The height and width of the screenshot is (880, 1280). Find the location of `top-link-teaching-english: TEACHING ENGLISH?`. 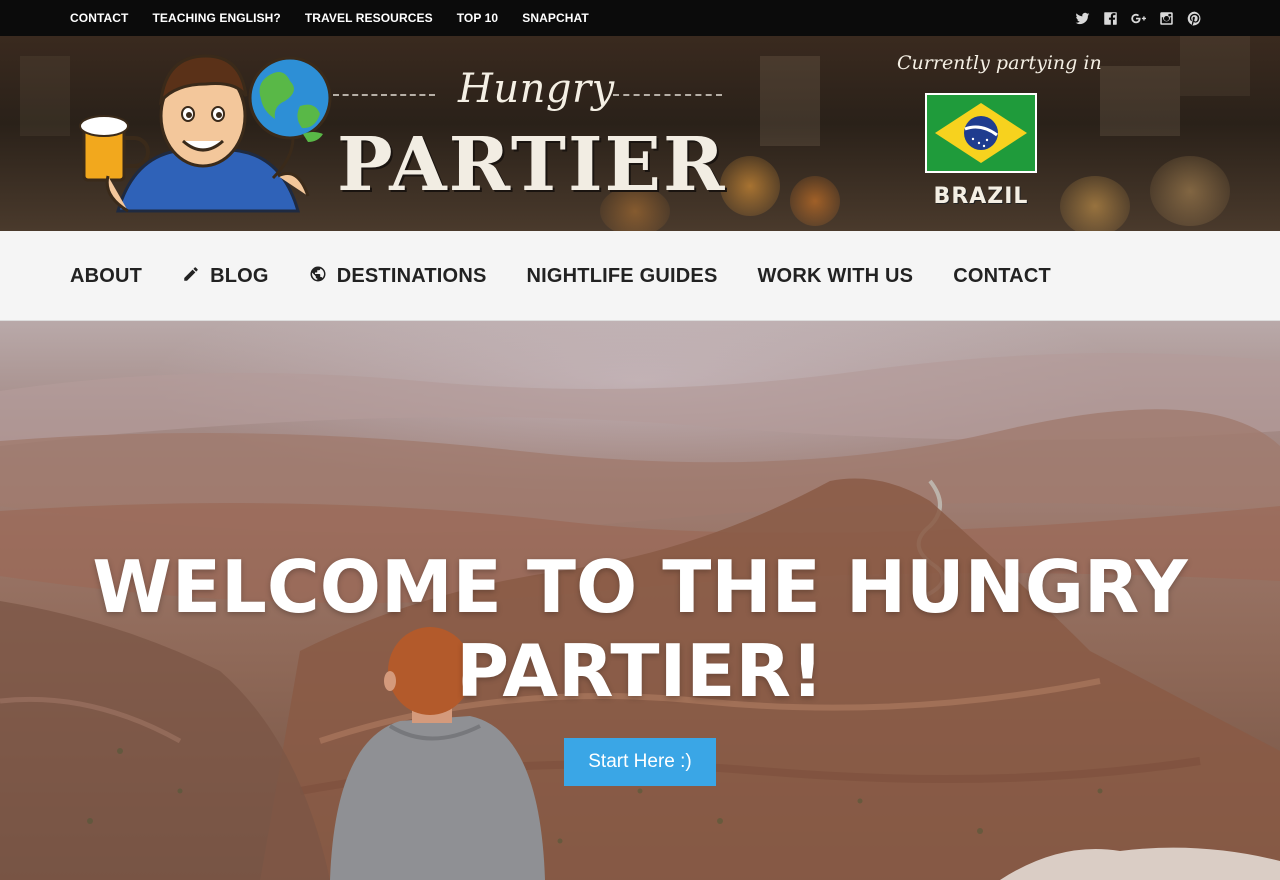

top-link-teaching-english: TEACHING ENGLISH? is located at coordinates (216, 18).